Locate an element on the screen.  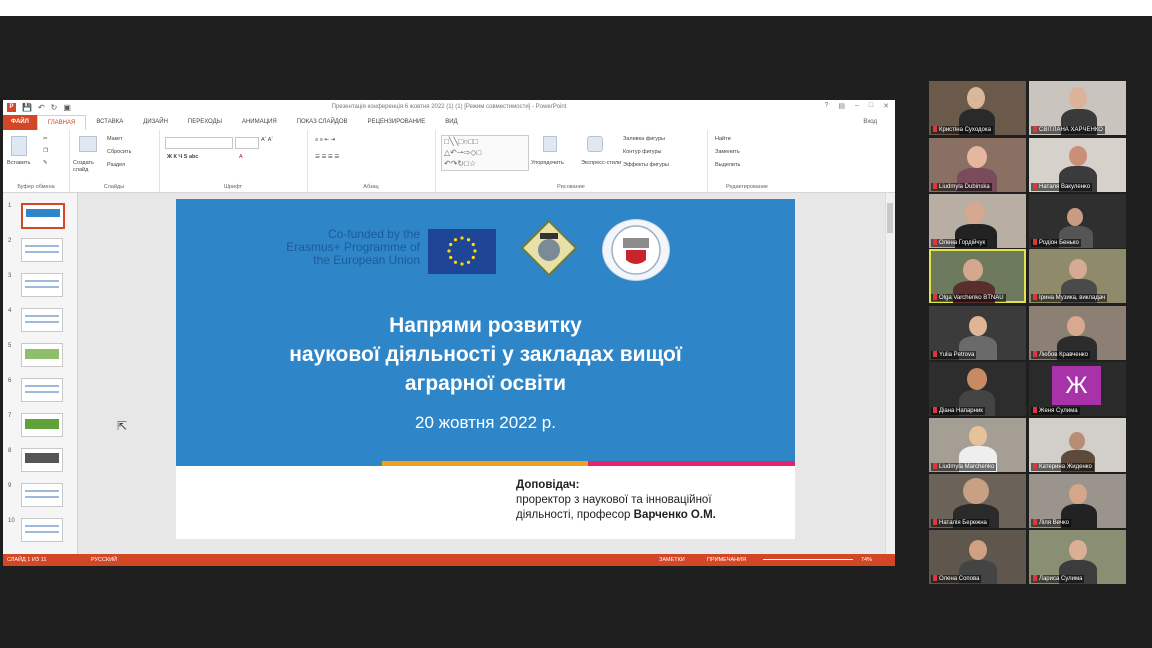
tab-animation: АНИМАЦИЯ is located at coordinates (259, 122).